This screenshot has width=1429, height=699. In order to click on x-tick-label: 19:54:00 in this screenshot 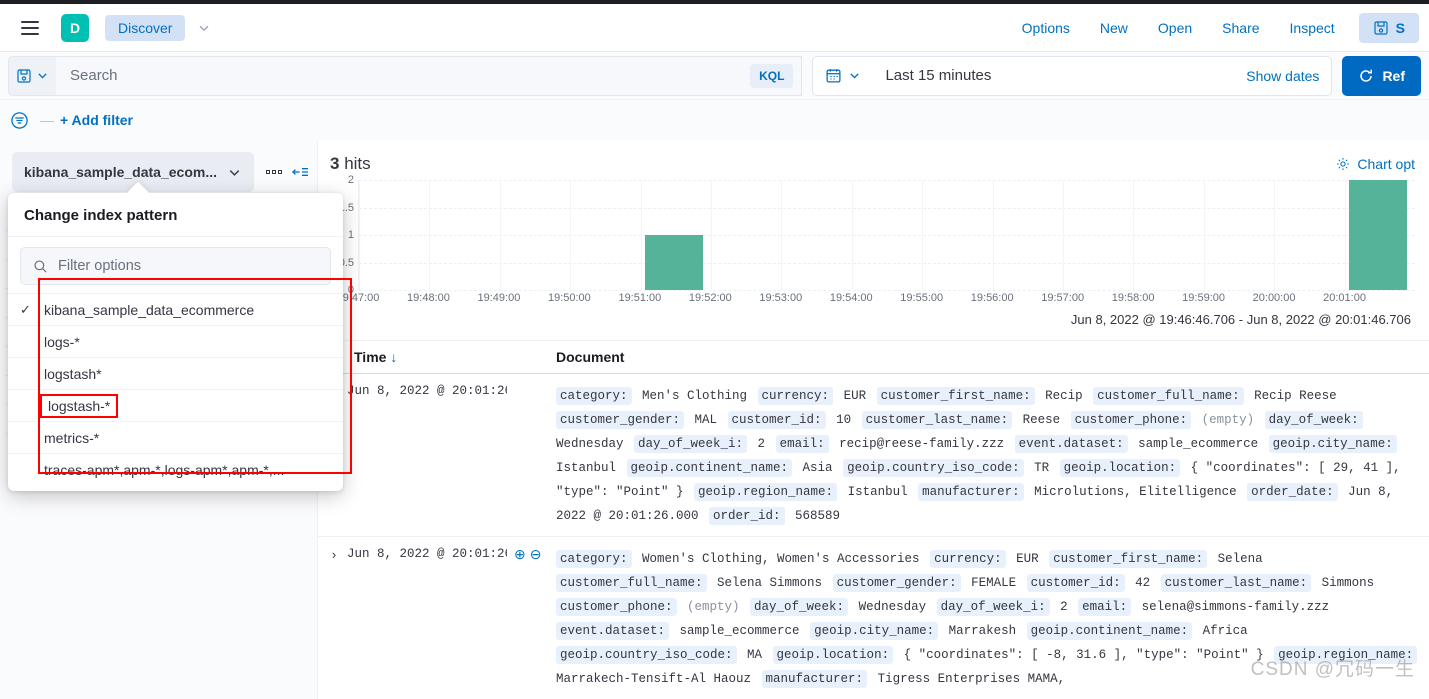, I will do `click(851, 298)`.